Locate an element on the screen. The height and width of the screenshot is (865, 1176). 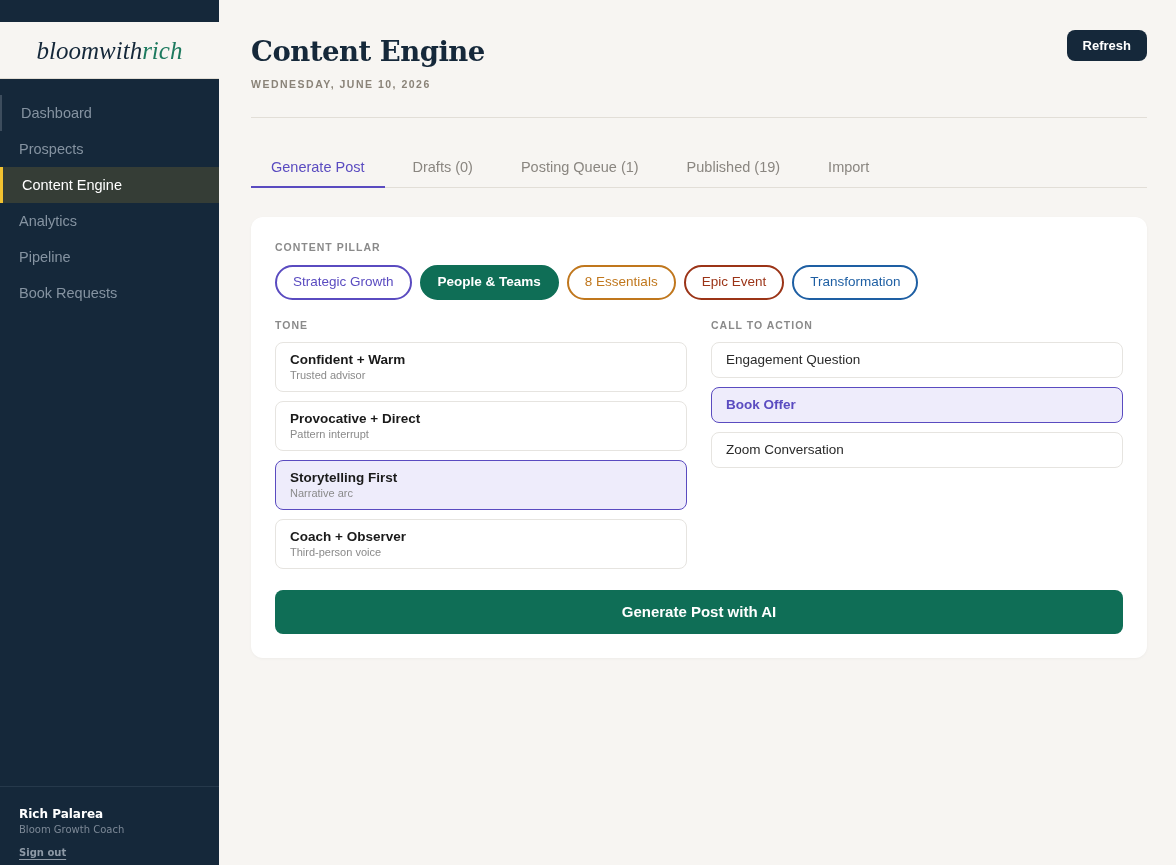
tab: Drafts (0) is located at coordinates (442, 168).